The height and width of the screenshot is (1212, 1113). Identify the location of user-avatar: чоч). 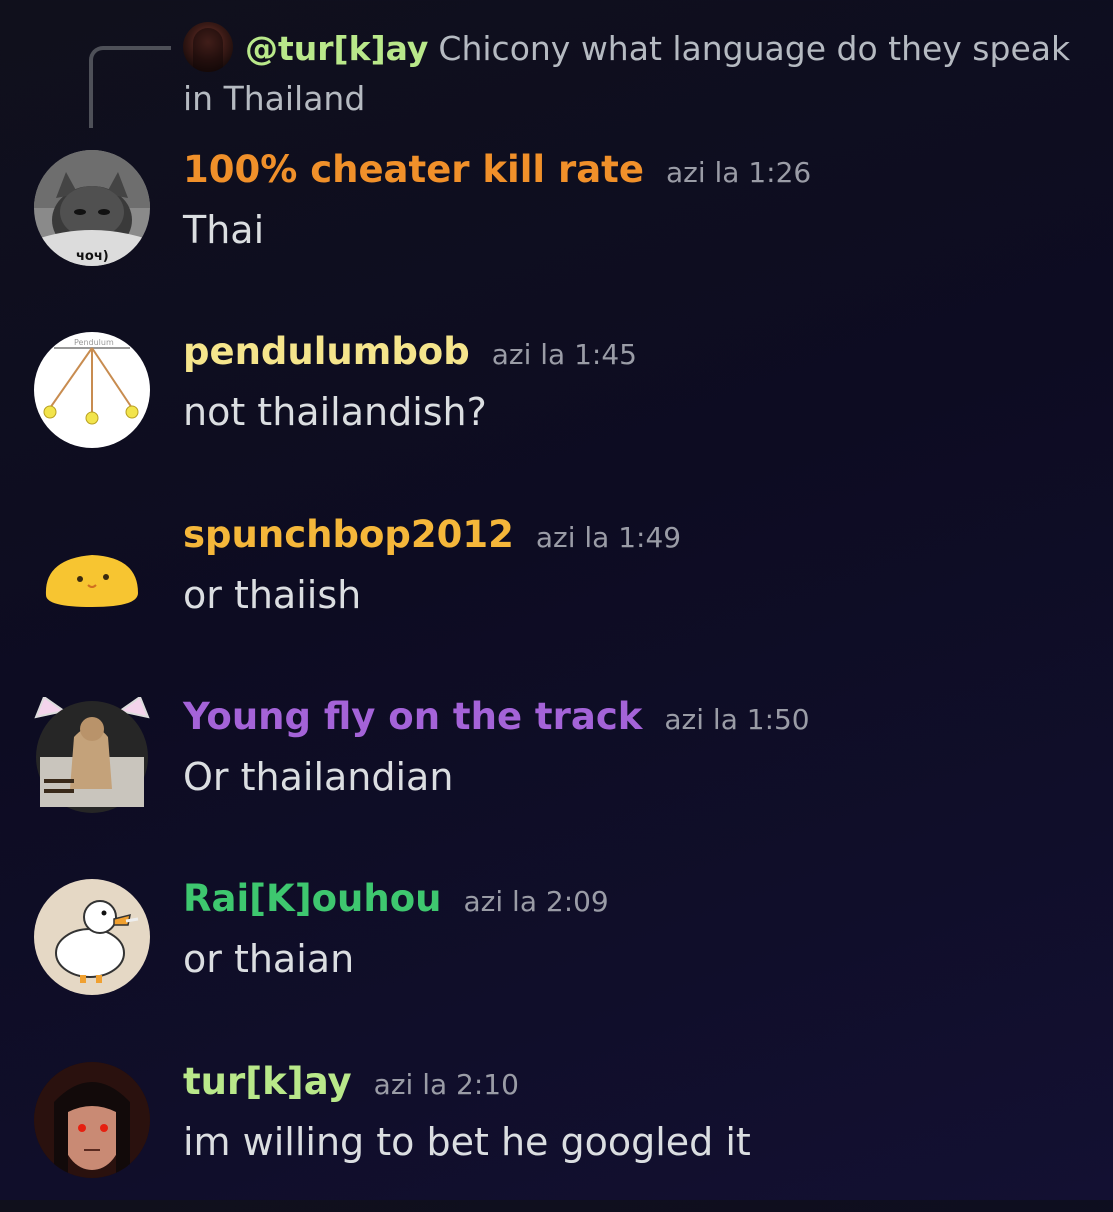
(92, 208).